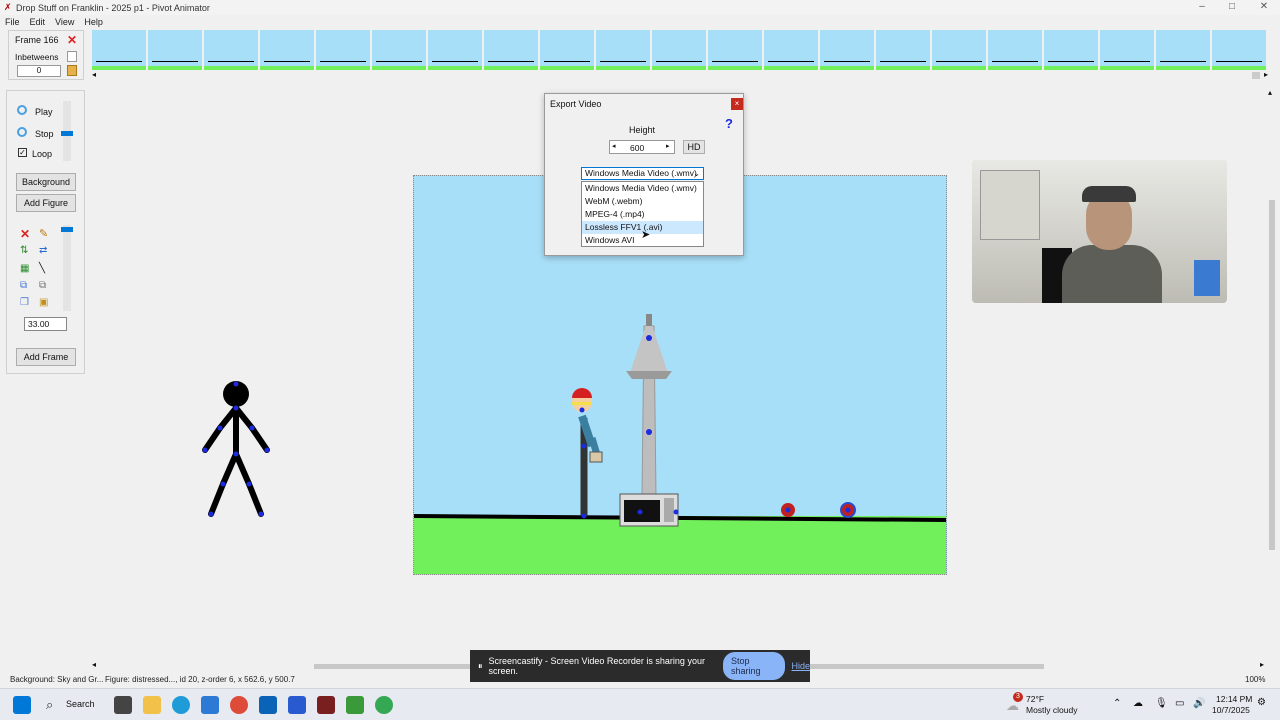  Describe the element at coordinates (123, 705) in the screenshot. I see `task-view-icon` at that location.